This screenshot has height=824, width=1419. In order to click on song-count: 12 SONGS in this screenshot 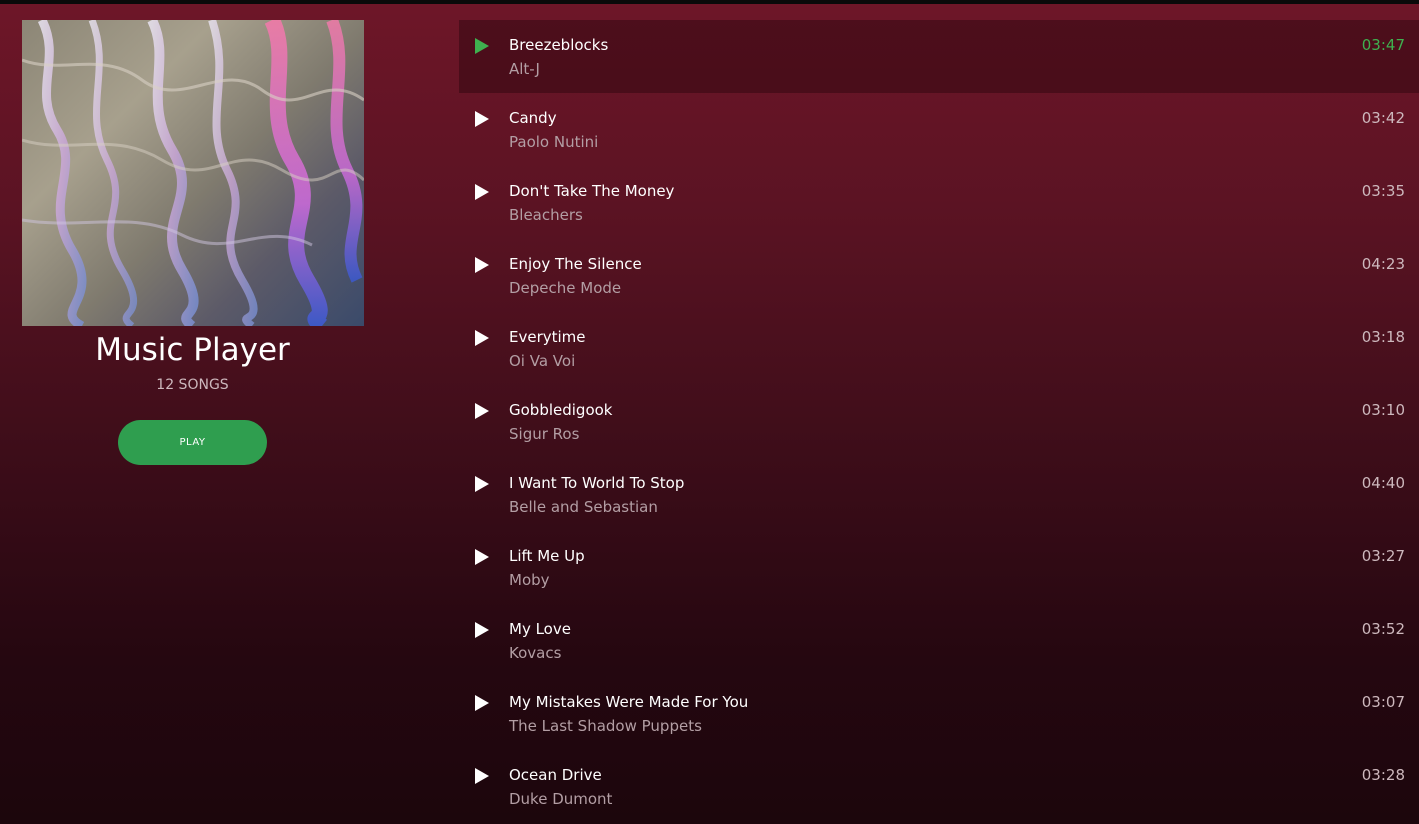, I will do `click(192, 385)`.